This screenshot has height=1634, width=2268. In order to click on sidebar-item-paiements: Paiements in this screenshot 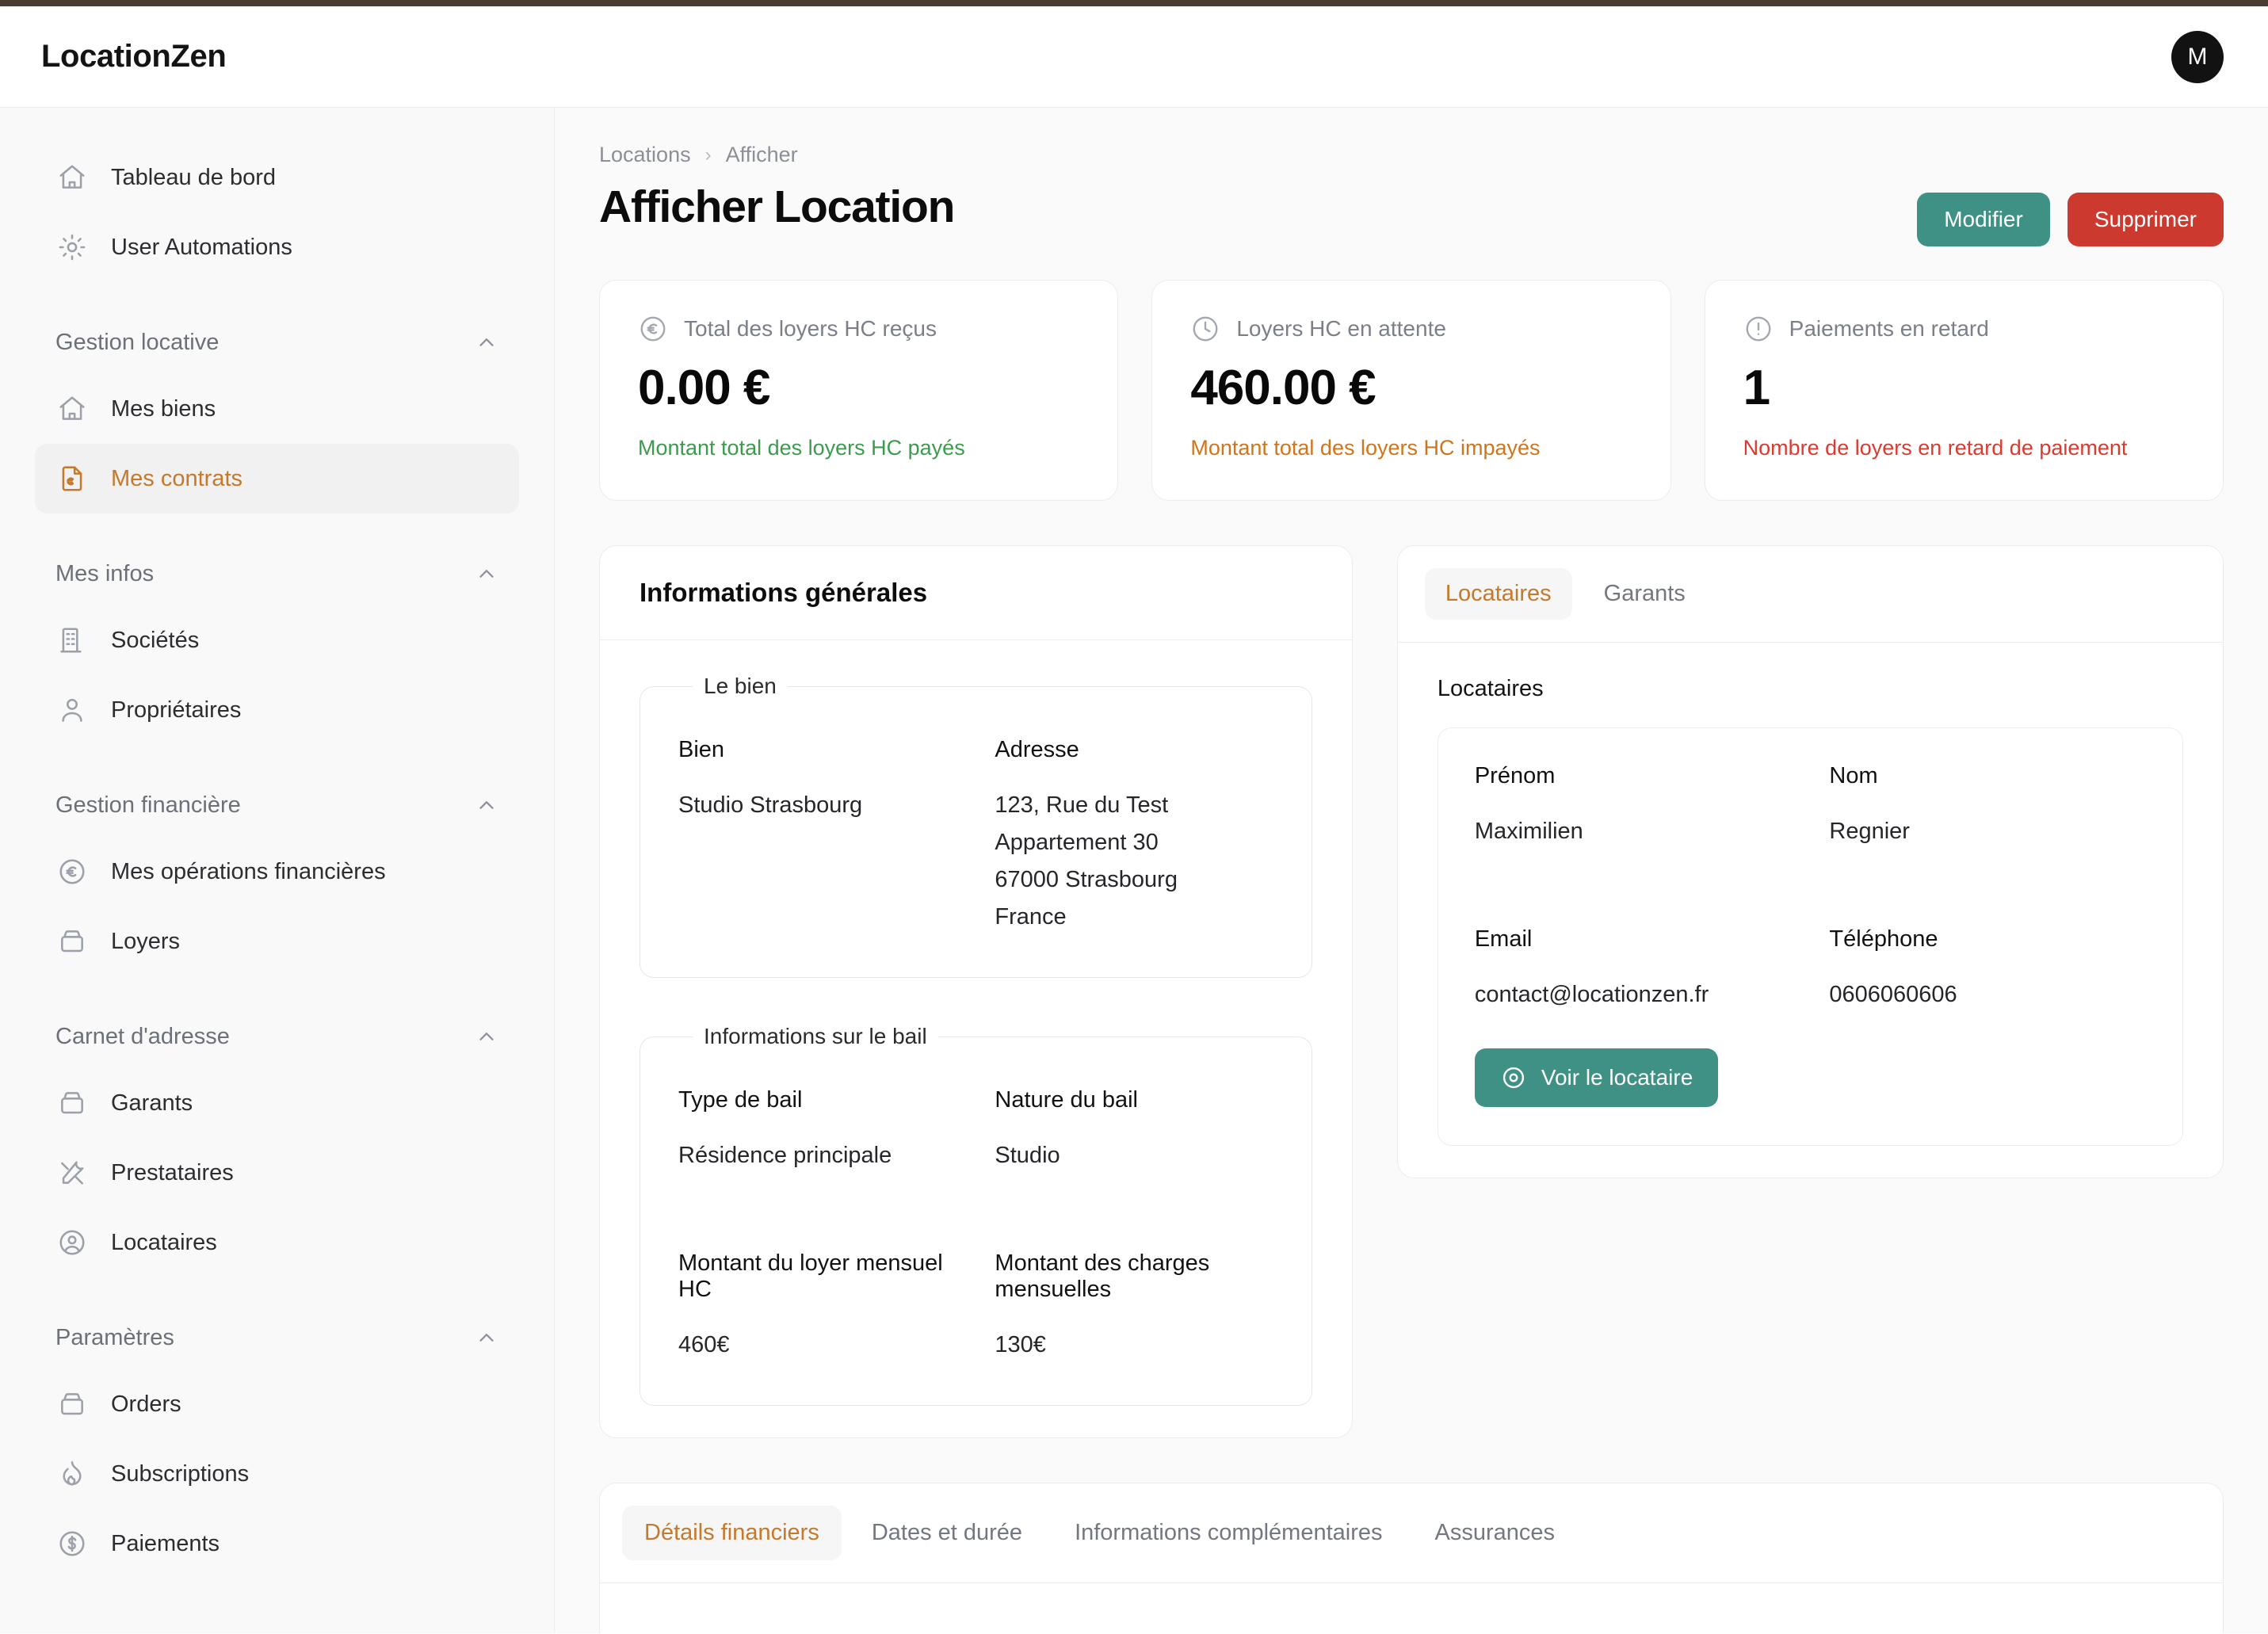, I will do `click(277, 1544)`.